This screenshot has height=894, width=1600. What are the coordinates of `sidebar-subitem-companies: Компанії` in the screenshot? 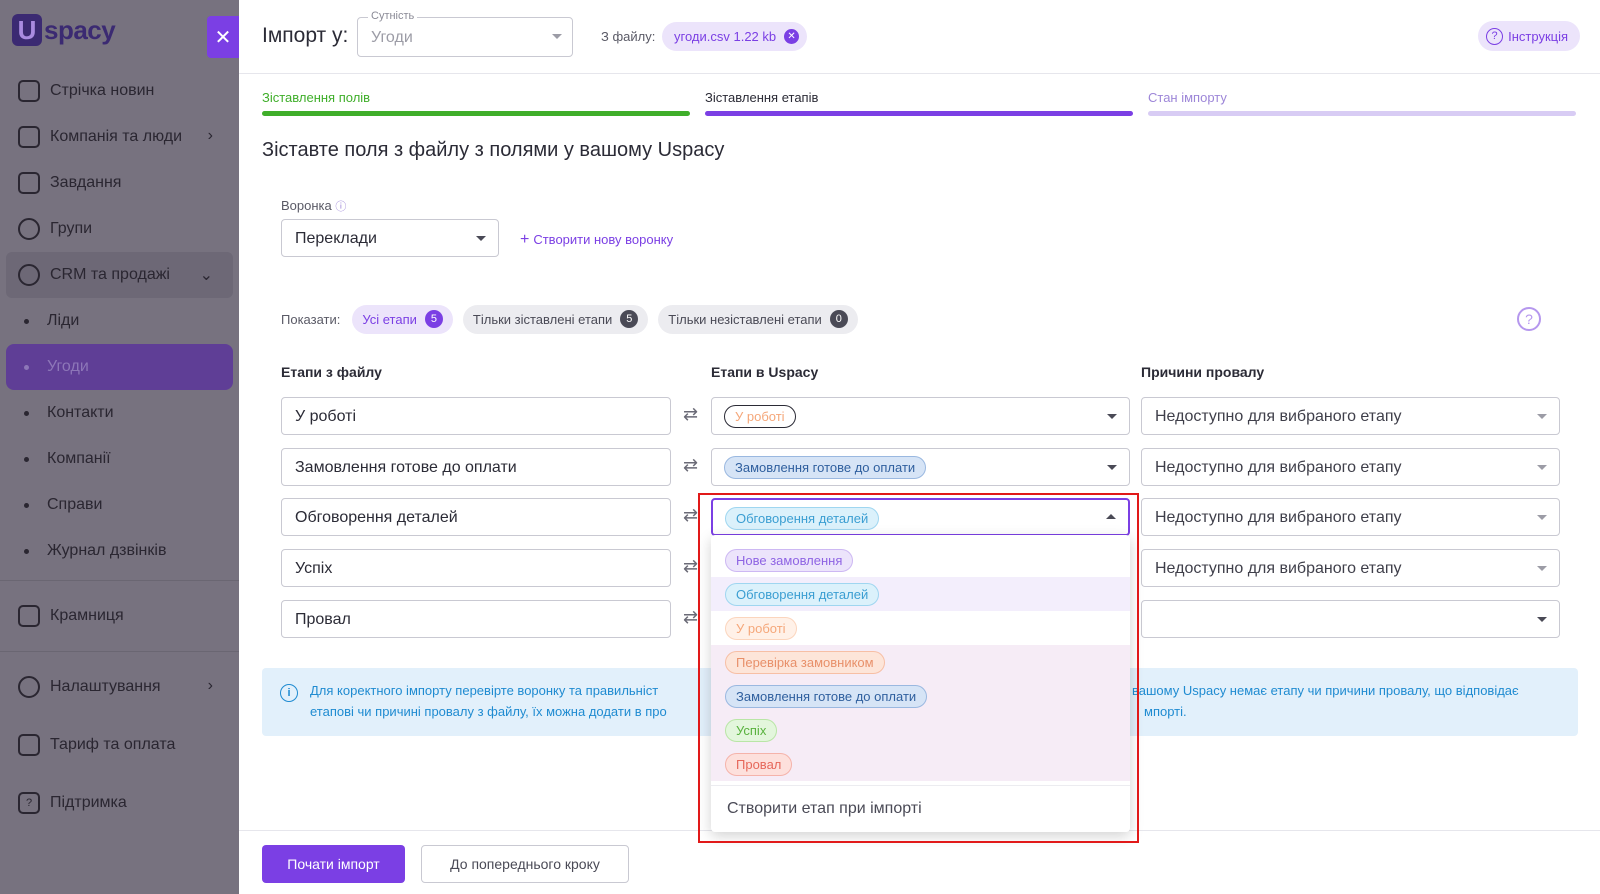 It's located at (119, 459).